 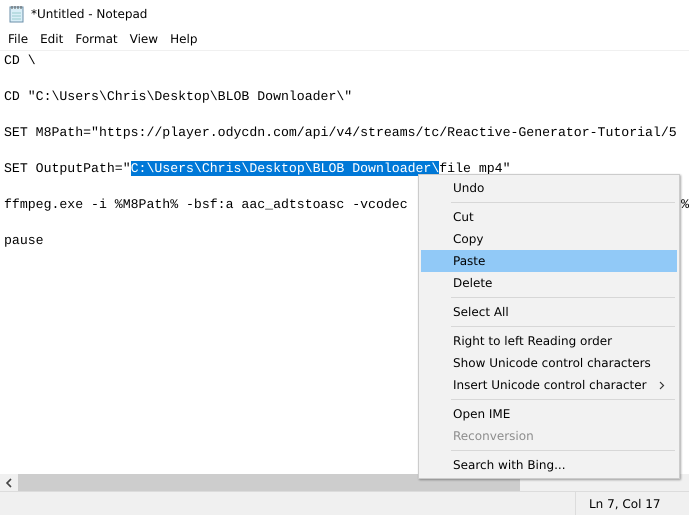 I want to click on menu-item: Help, so click(x=184, y=39).